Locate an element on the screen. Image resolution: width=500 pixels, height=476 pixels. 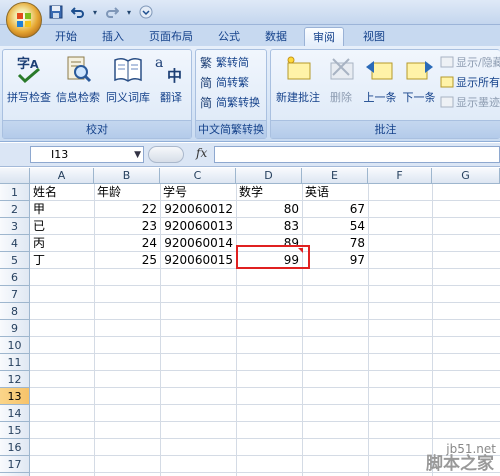
cell-d3: 83 is located at coordinates (269, 226).